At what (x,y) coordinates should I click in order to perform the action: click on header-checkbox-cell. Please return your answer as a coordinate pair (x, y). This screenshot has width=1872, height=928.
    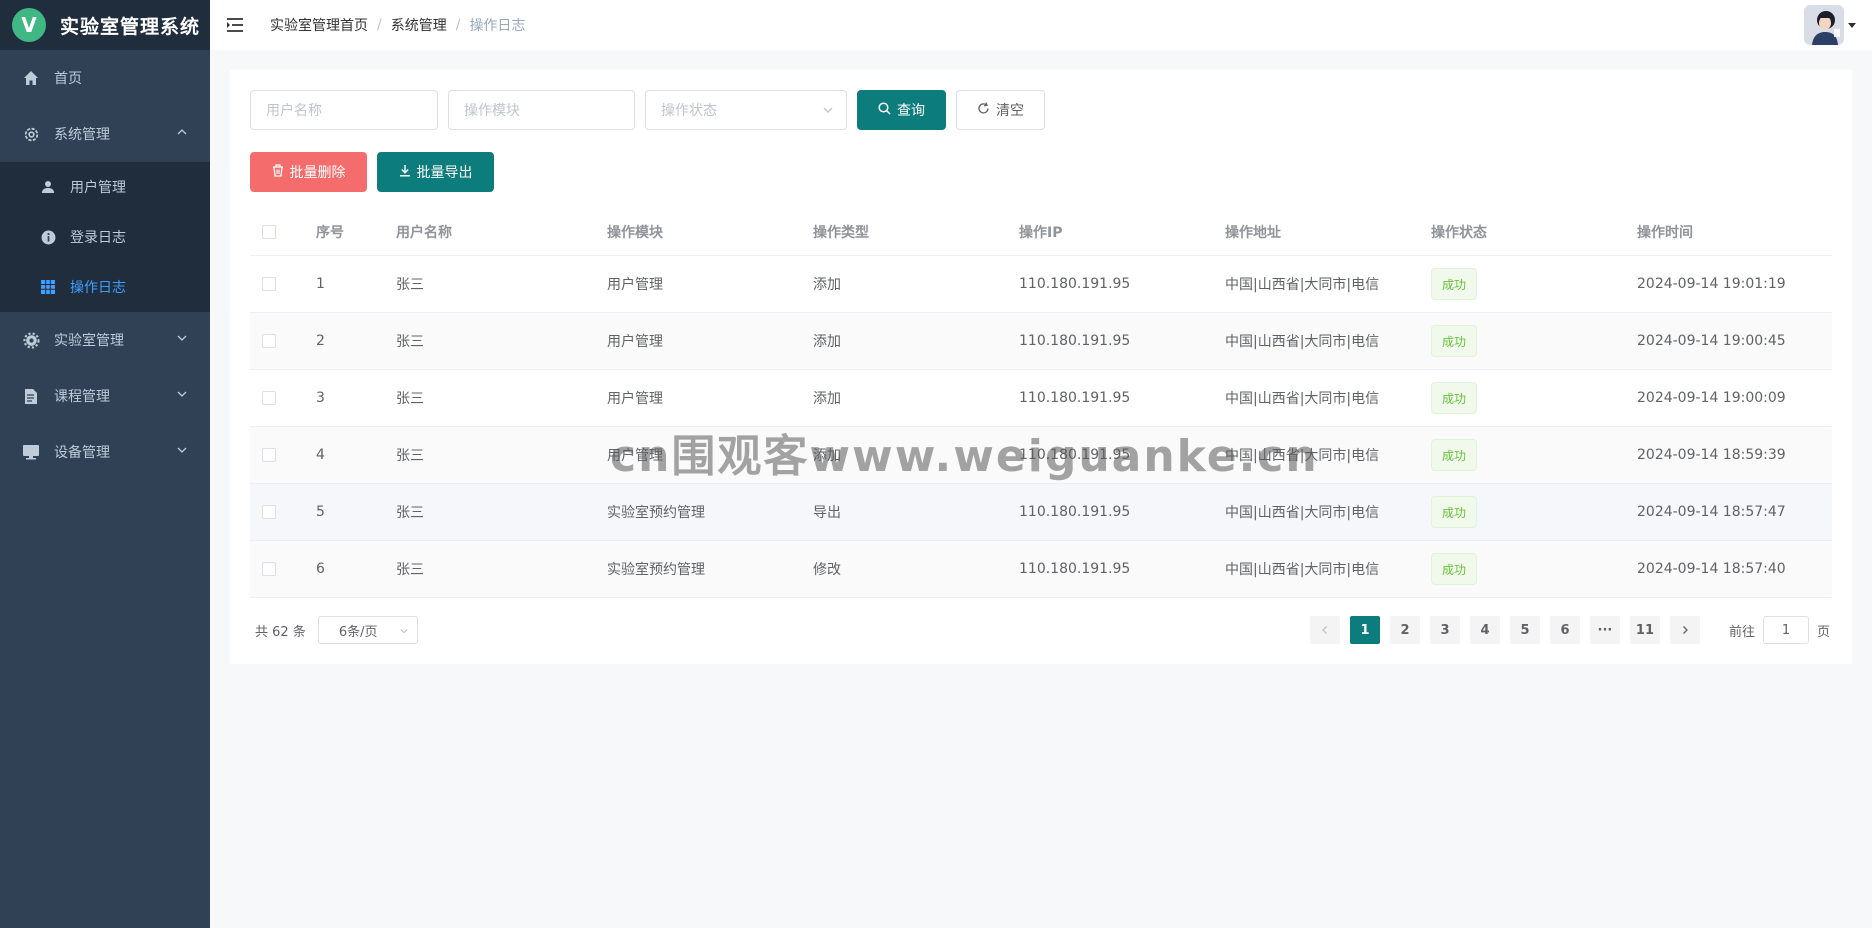
    Looking at the image, I should click on (283, 231).